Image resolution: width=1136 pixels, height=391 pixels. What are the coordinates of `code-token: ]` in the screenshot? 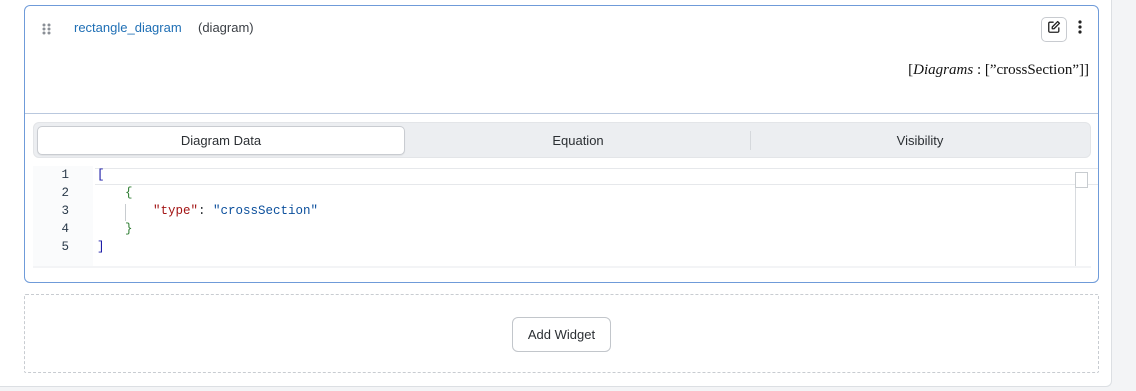 It's located at (101, 247).